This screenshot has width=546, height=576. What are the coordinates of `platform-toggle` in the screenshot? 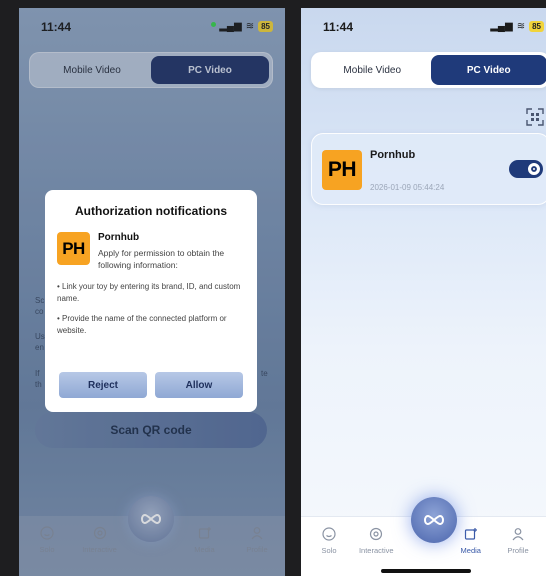 It's located at (526, 169).